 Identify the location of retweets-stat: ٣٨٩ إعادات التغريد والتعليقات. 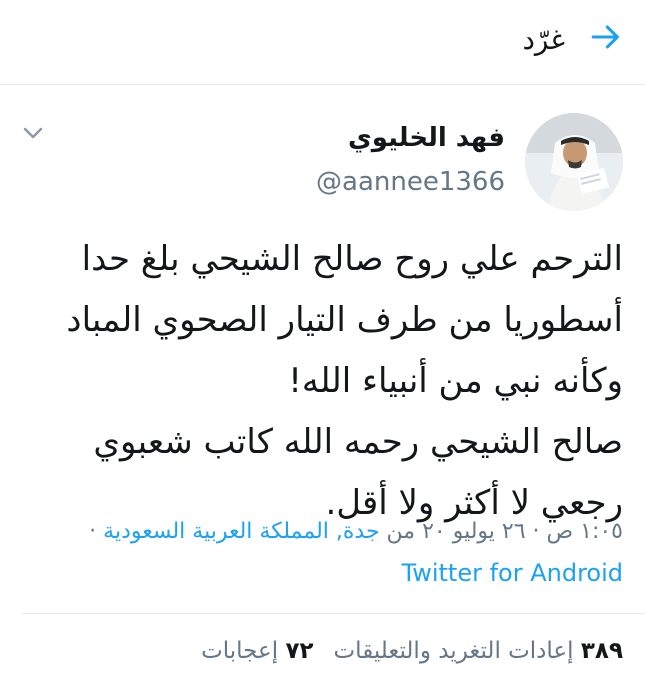
(478, 651).